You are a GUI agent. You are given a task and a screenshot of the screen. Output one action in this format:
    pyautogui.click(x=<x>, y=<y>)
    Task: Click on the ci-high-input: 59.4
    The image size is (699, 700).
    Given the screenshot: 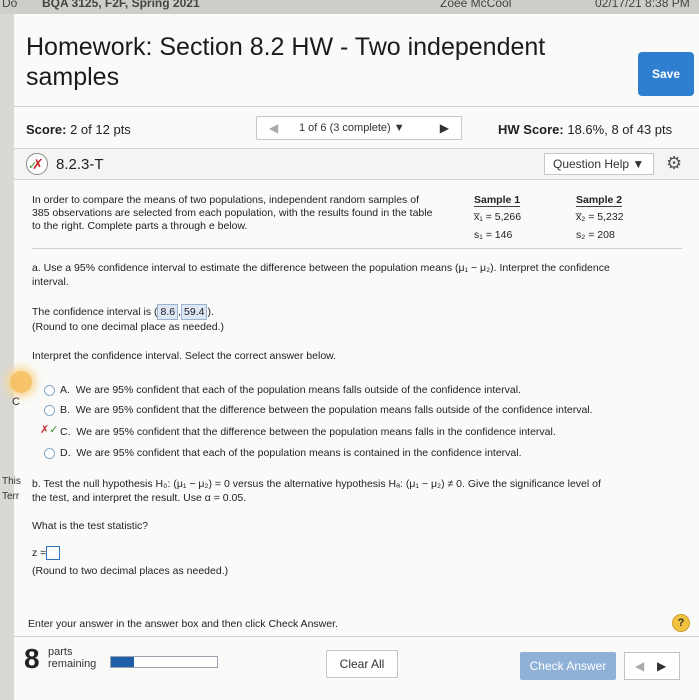 What is the action you would take?
    pyautogui.click(x=194, y=312)
    